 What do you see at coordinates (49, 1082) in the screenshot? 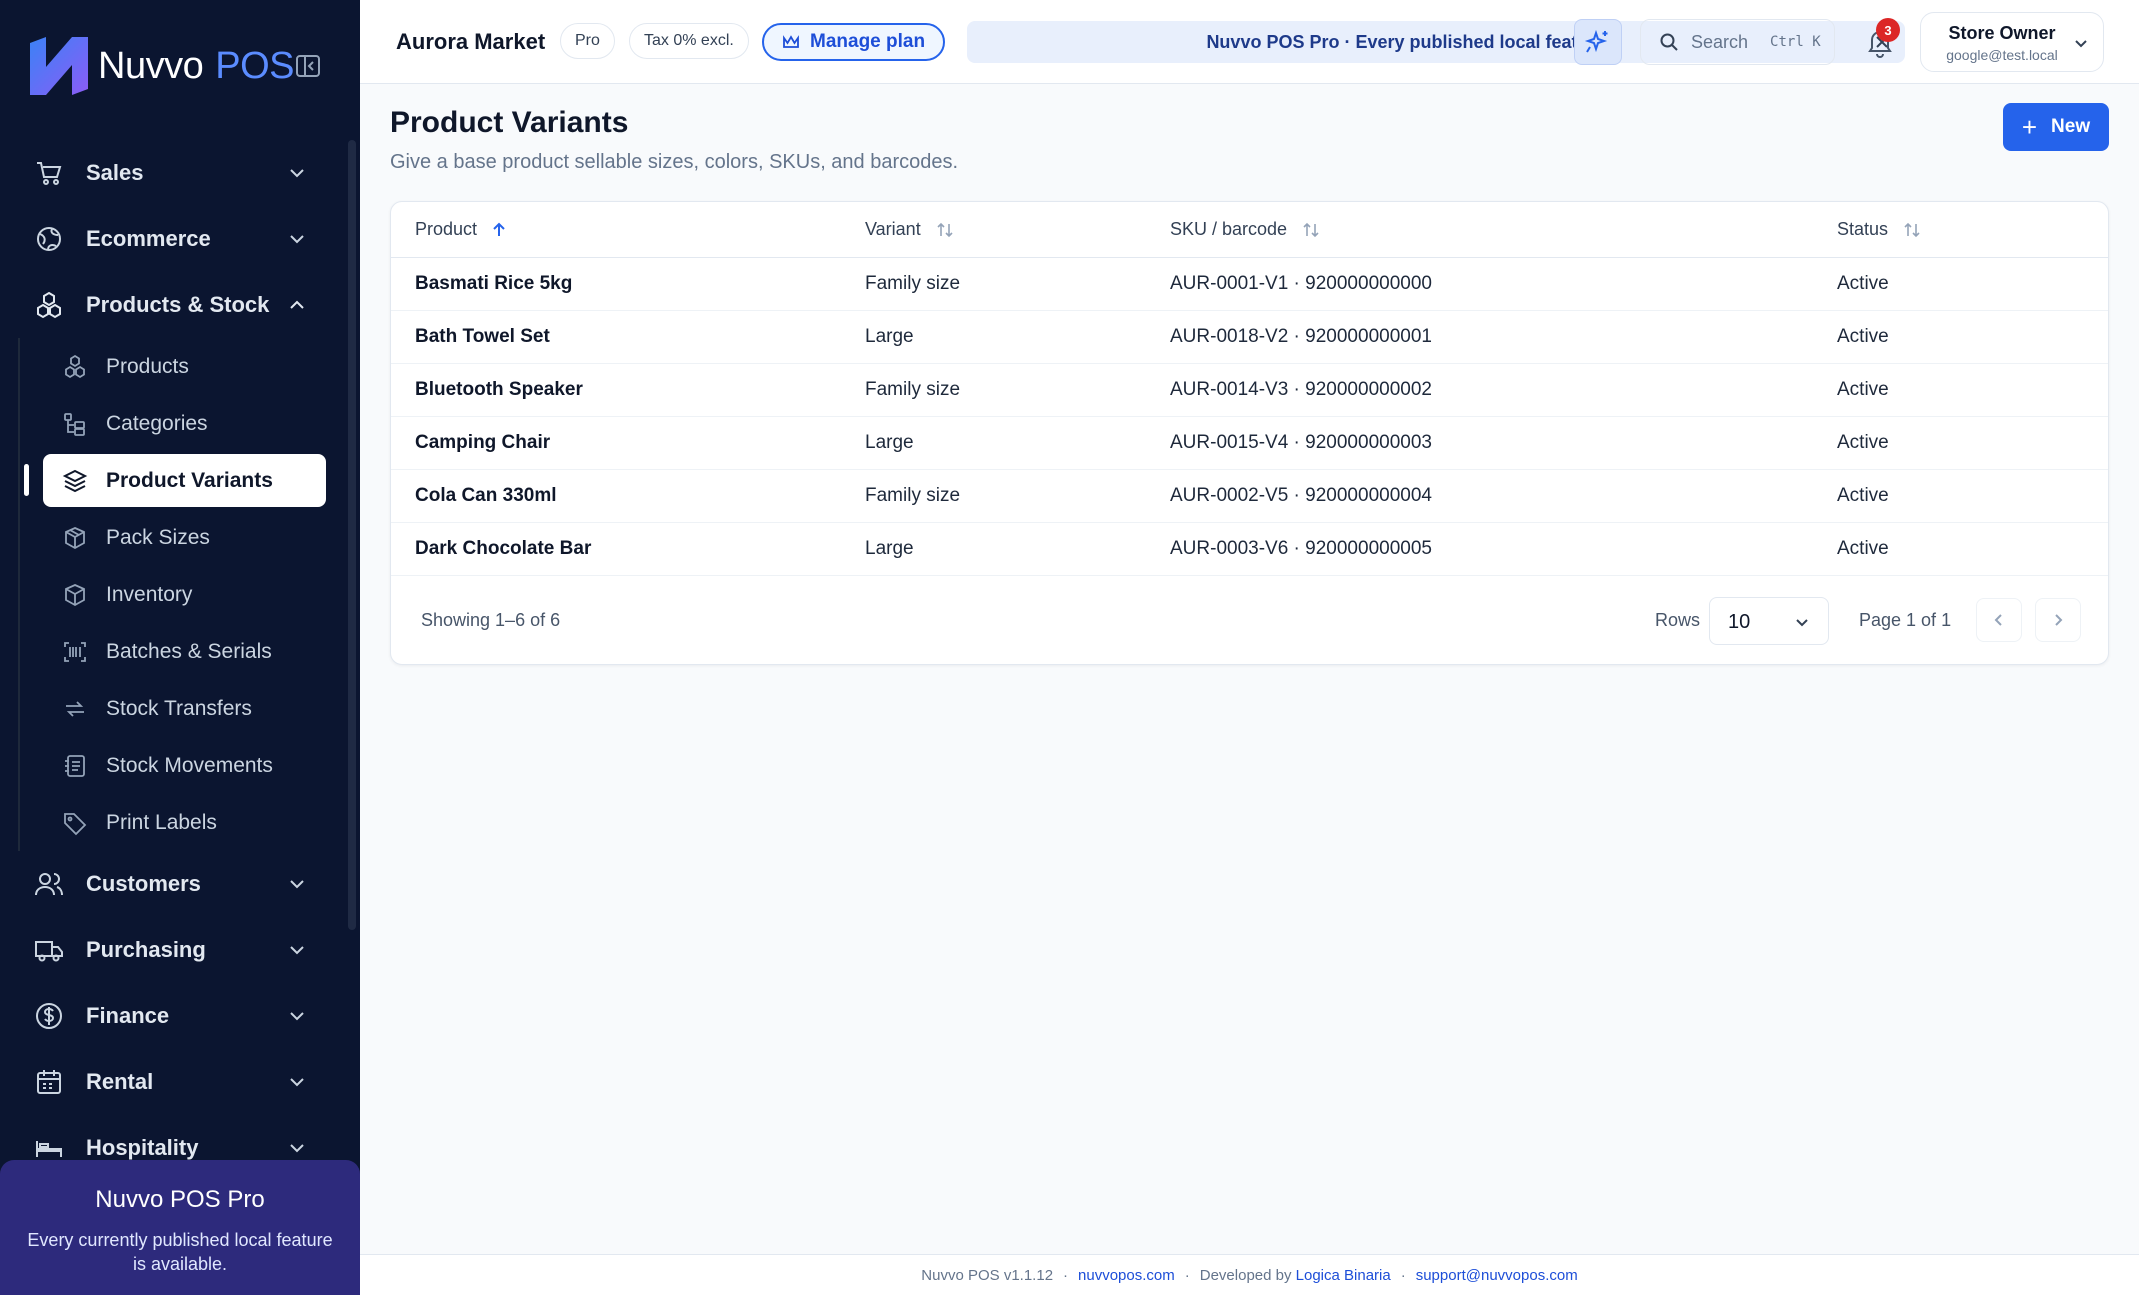
I see `calendar-icon` at bounding box center [49, 1082].